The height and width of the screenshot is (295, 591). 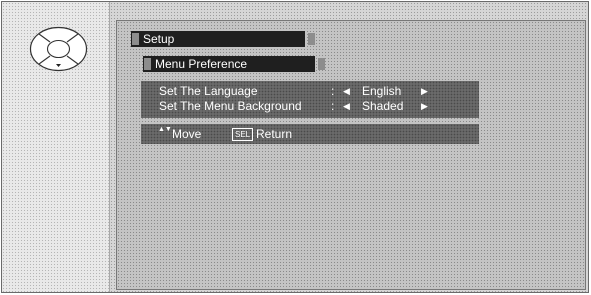 I want to click on menu-title-setup: Setup, so click(x=223, y=39).